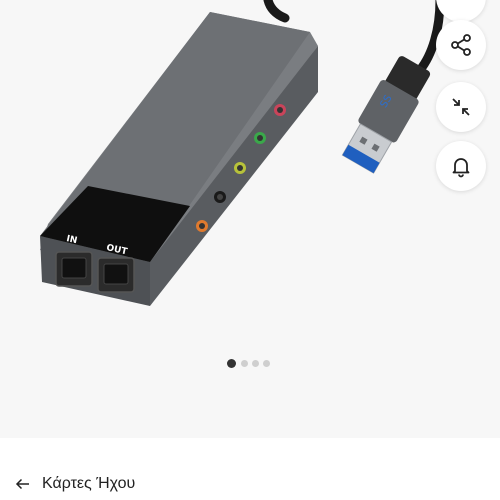 Image resolution: width=500 pixels, height=500 pixels. I want to click on category-link: Κάρτες Ήχου, so click(88, 484).